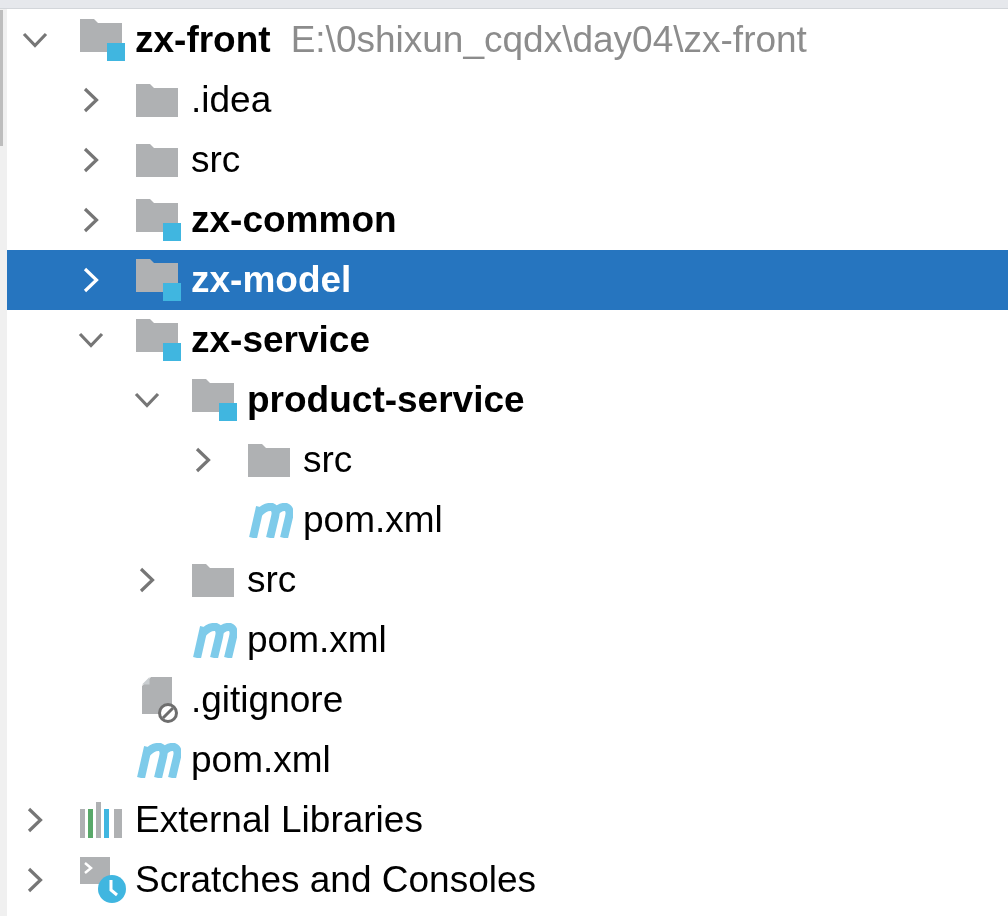  What do you see at coordinates (507, 820) in the screenshot?
I see `tree-row: External Libraries` at bounding box center [507, 820].